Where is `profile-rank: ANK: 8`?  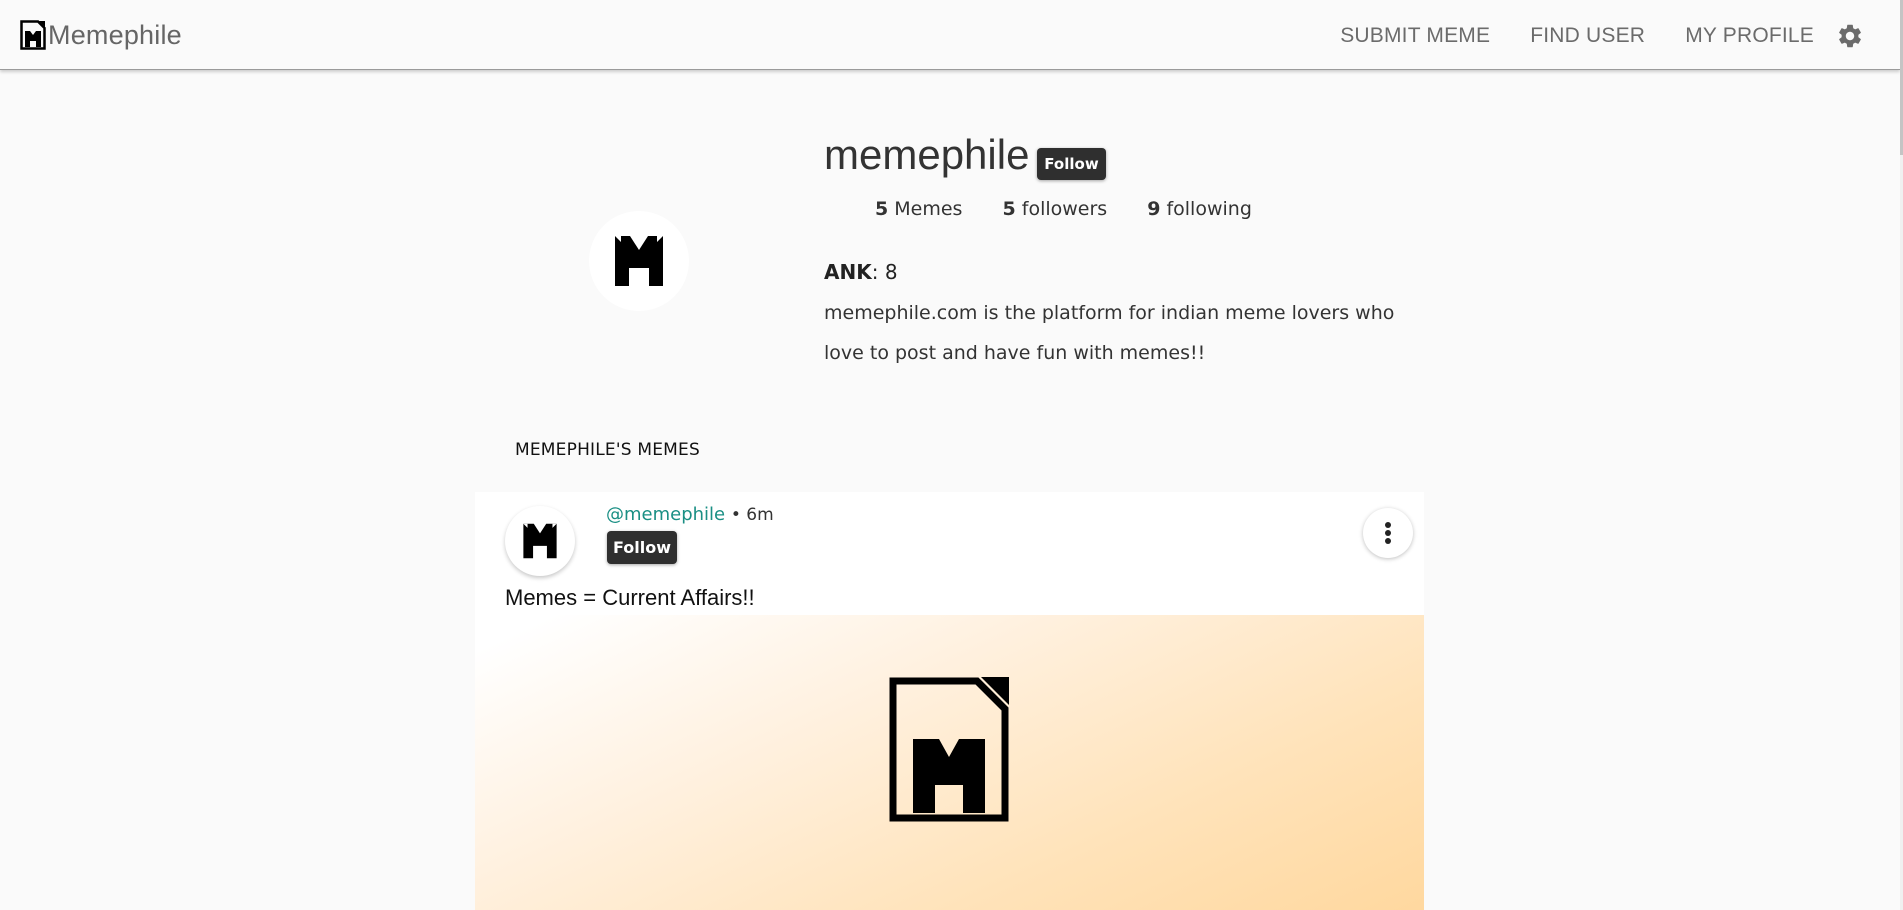 profile-rank: ANK: 8 is located at coordinates (861, 272).